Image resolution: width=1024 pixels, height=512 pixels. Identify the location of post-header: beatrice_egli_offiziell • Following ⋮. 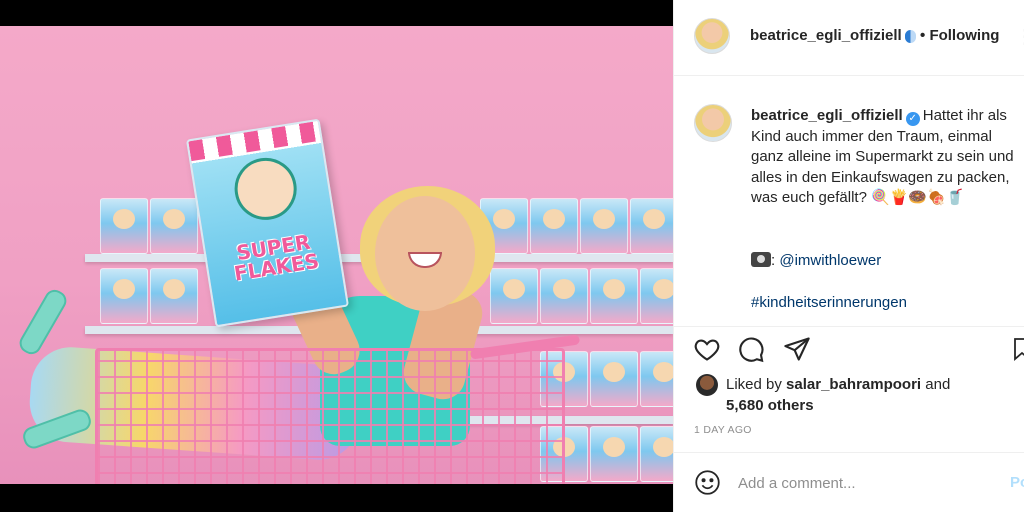
(849, 38).